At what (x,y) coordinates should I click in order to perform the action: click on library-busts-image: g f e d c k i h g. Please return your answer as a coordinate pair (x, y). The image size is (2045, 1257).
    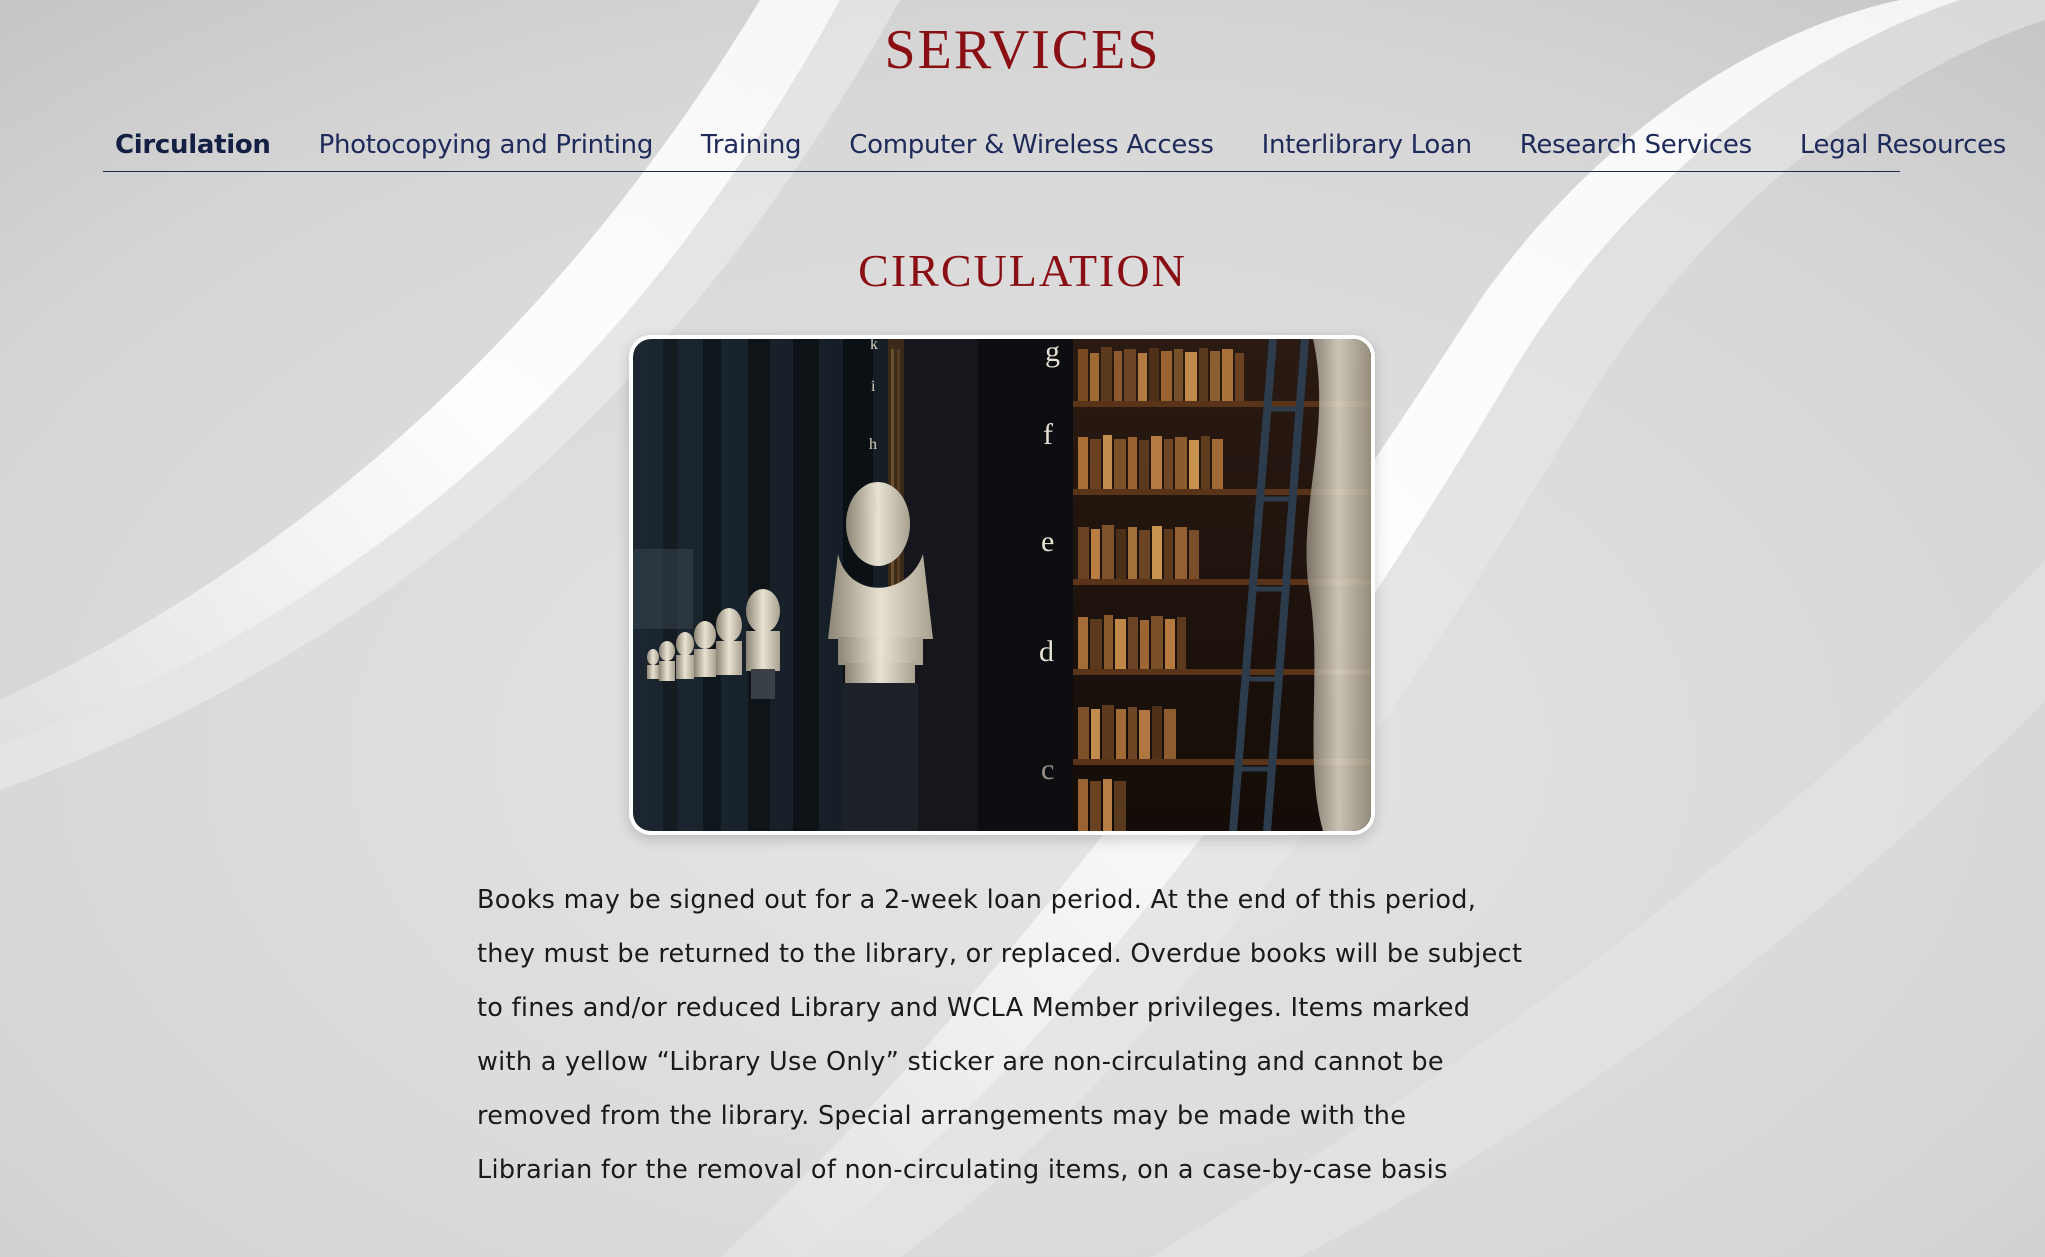
    Looking at the image, I should click on (1002, 585).